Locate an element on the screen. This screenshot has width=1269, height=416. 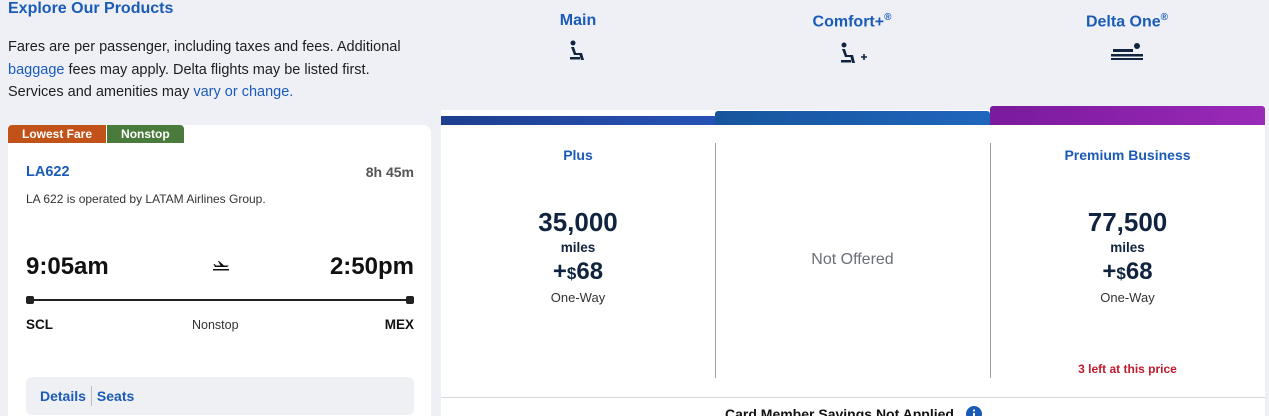
cabin-name-delta-one: Delta One® is located at coordinates (1127, 21).